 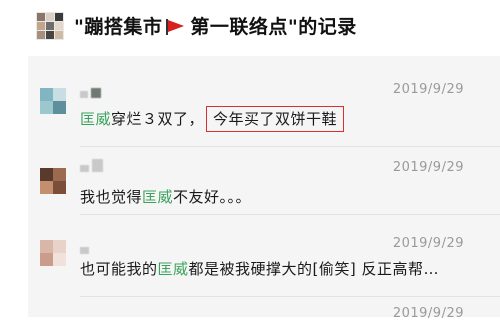 I want to click on highlighted-text: 今年买了双饼干鞋, so click(x=275, y=119).